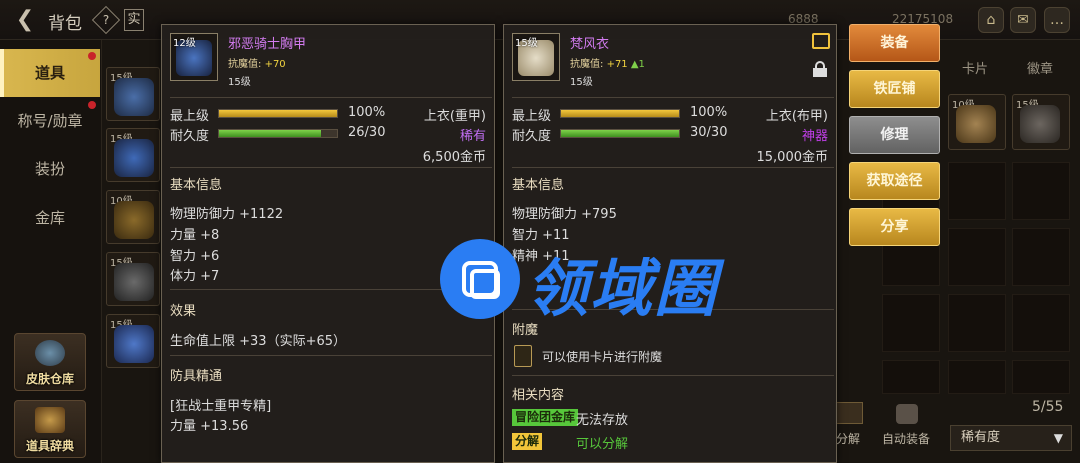 Image resolution: width=1080 pixels, height=463 pixels. Describe the element at coordinates (849, 413) in the screenshot. I see `decompose-icon` at that location.